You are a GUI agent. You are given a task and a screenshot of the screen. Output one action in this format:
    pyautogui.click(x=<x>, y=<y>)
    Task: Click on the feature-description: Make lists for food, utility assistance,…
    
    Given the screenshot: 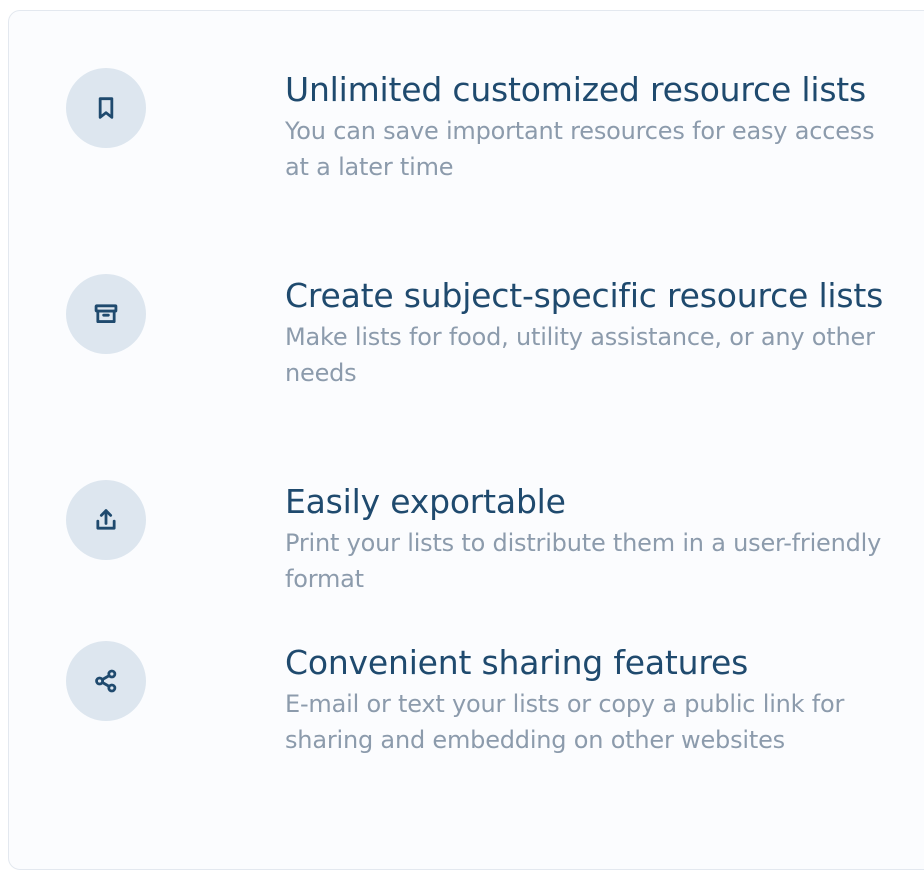 What is the action you would take?
    pyautogui.click(x=580, y=355)
    